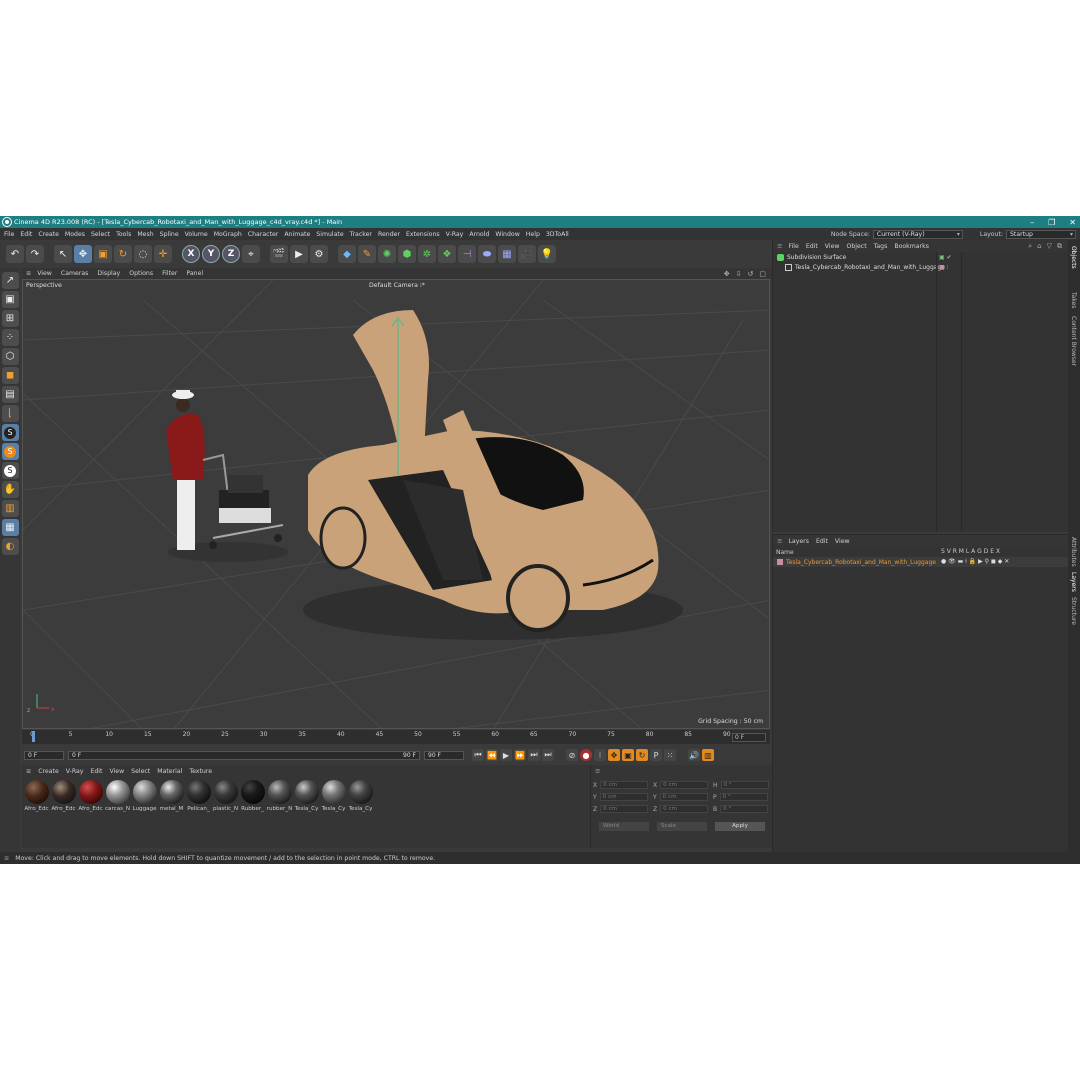 The height and width of the screenshot is (1080, 1080). Describe the element at coordinates (299, 254) in the screenshot. I see `render-picture-viewer-icon: ▶` at that location.